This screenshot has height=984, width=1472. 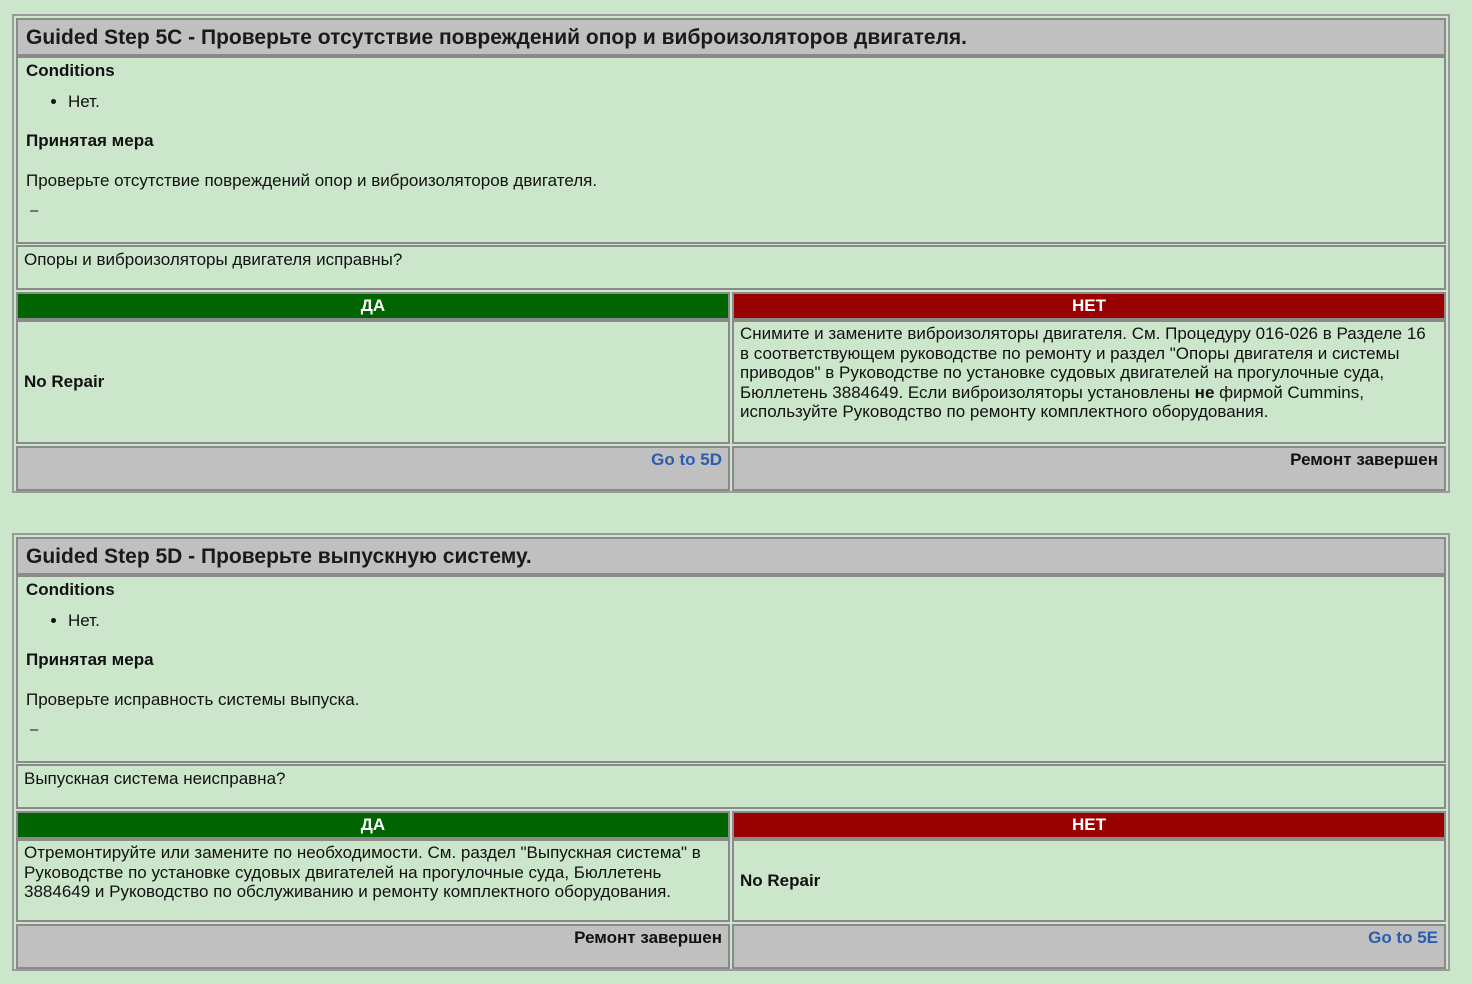 I want to click on yes-footer: Ремонт завершен, so click(x=373, y=946).